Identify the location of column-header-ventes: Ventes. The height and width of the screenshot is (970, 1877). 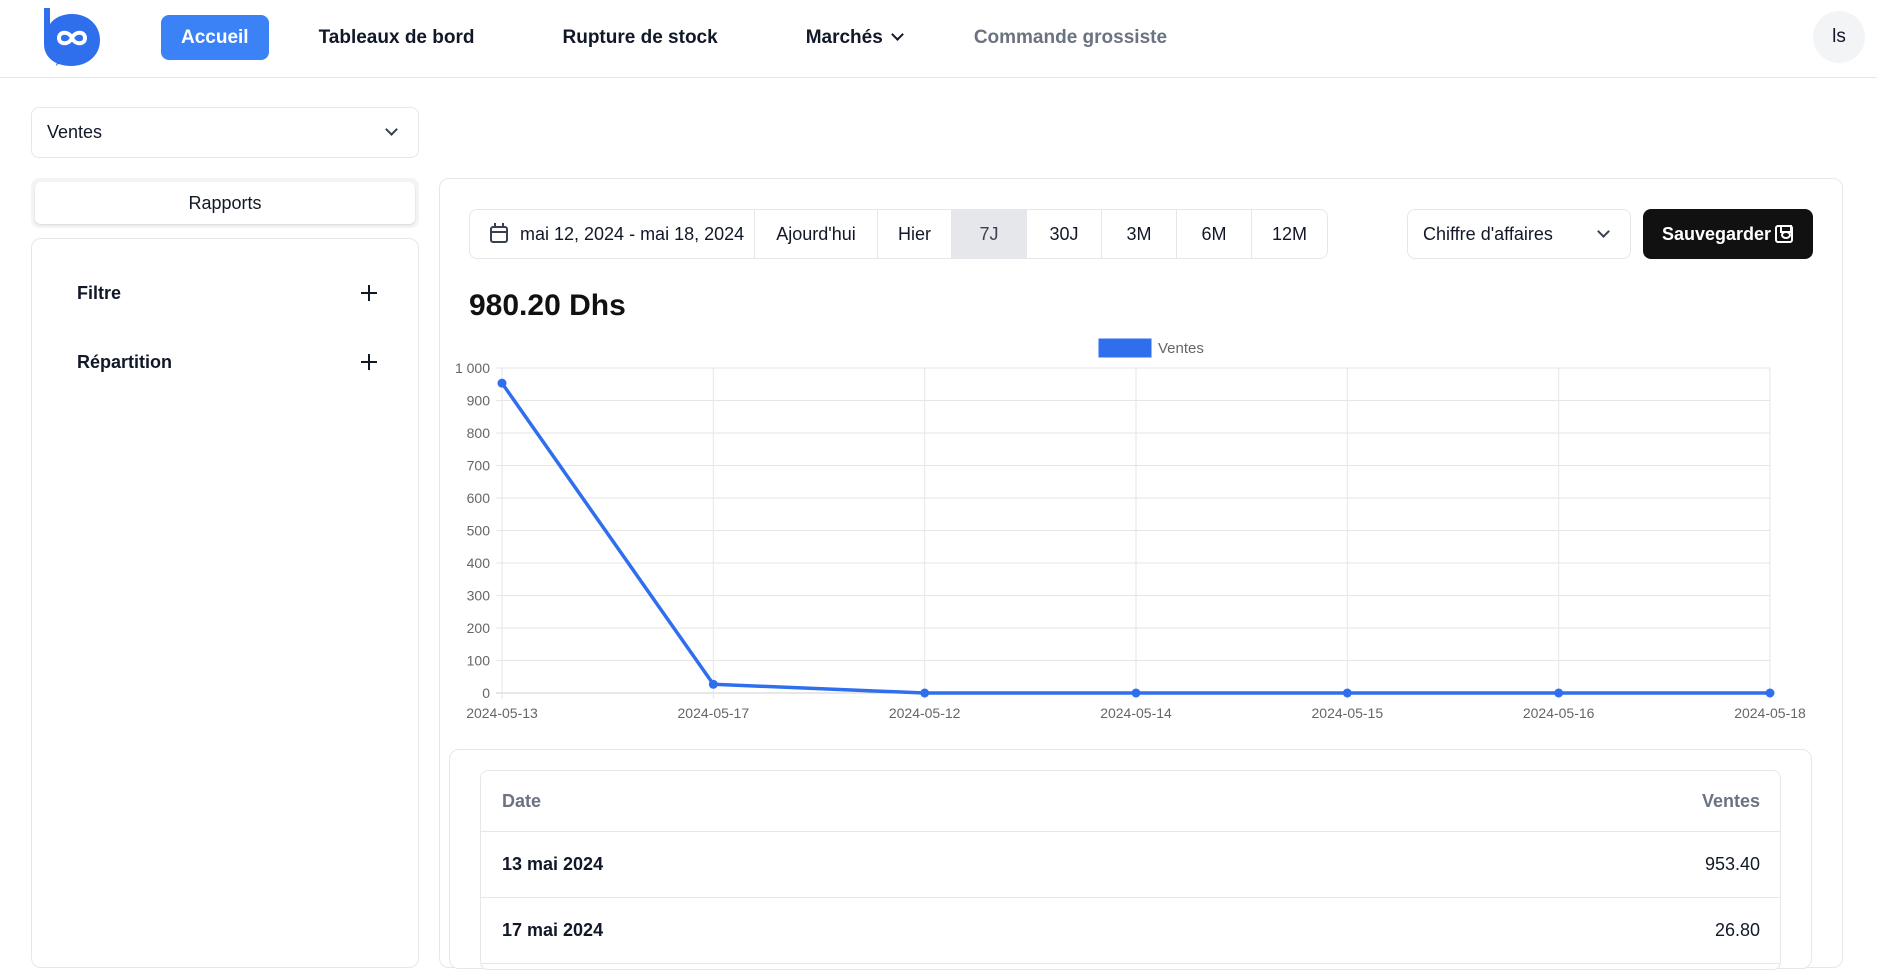
(1731, 801).